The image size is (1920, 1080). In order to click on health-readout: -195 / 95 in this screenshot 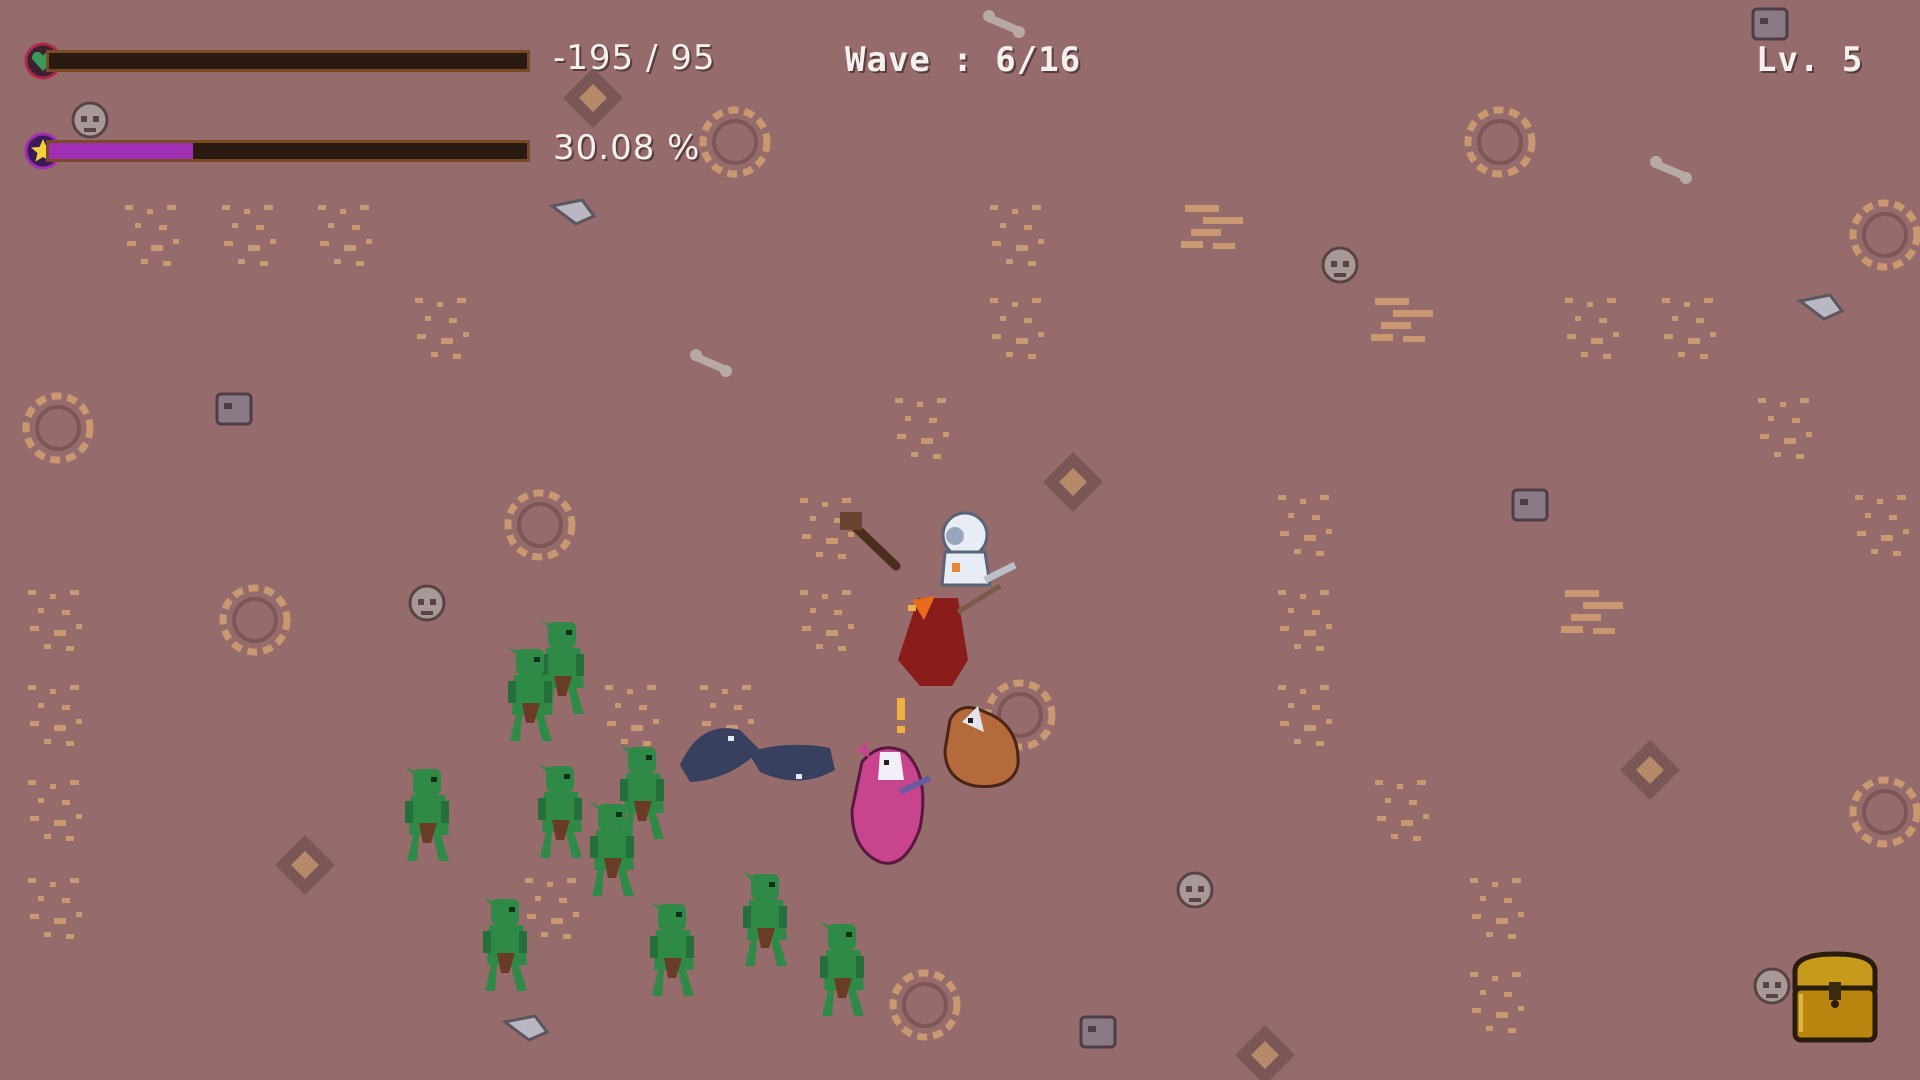, I will do `click(634, 58)`.